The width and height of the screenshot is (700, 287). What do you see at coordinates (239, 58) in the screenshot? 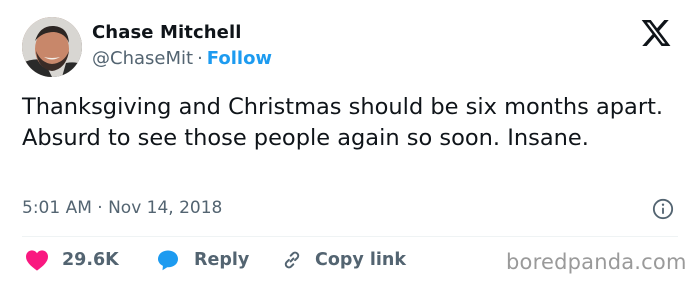
I see `follow-button: Follow` at bounding box center [239, 58].